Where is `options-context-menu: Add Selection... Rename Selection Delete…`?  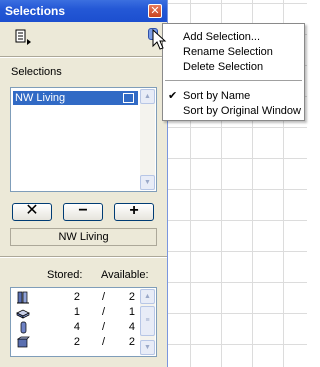
options-context-menu: Add Selection... Rename Selection Delete… is located at coordinates (233, 72).